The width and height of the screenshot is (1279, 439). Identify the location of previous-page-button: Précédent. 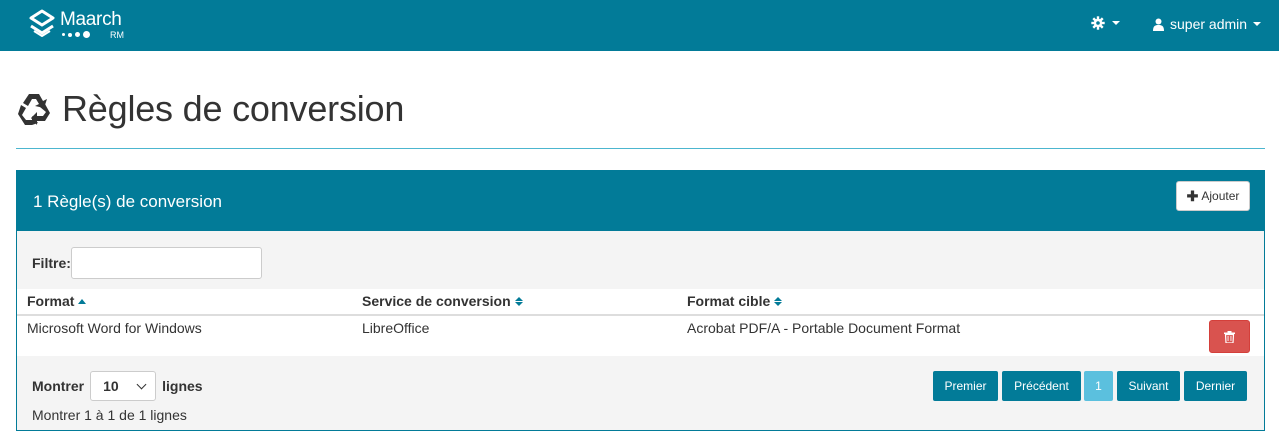
(1041, 386).